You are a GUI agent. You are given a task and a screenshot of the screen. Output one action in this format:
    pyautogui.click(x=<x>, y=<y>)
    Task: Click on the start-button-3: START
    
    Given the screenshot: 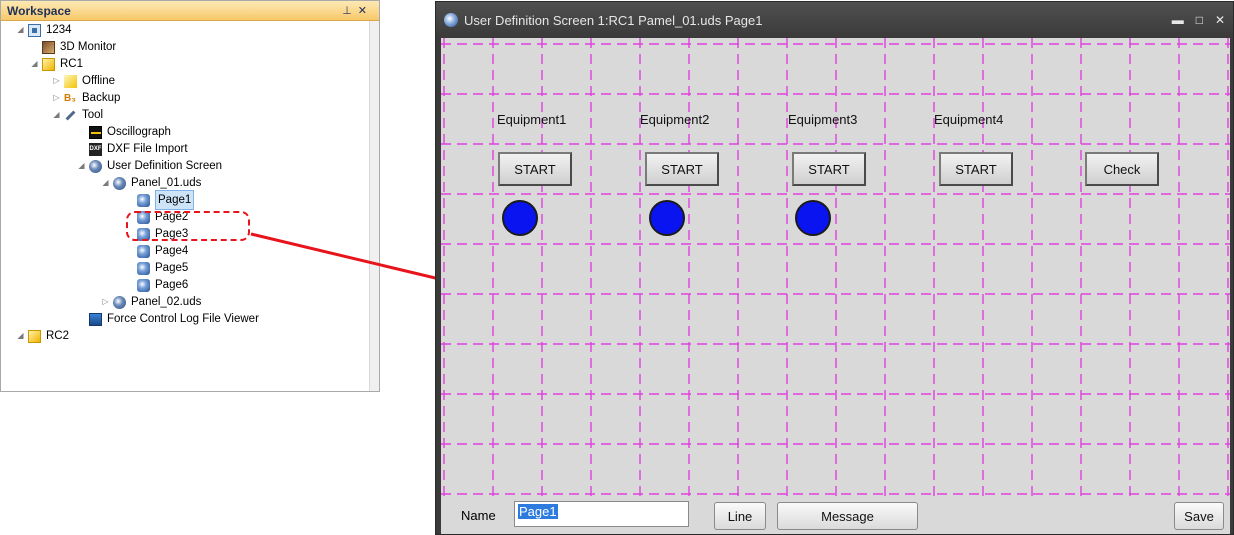 What is the action you would take?
    pyautogui.click(x=829, y=169)
    